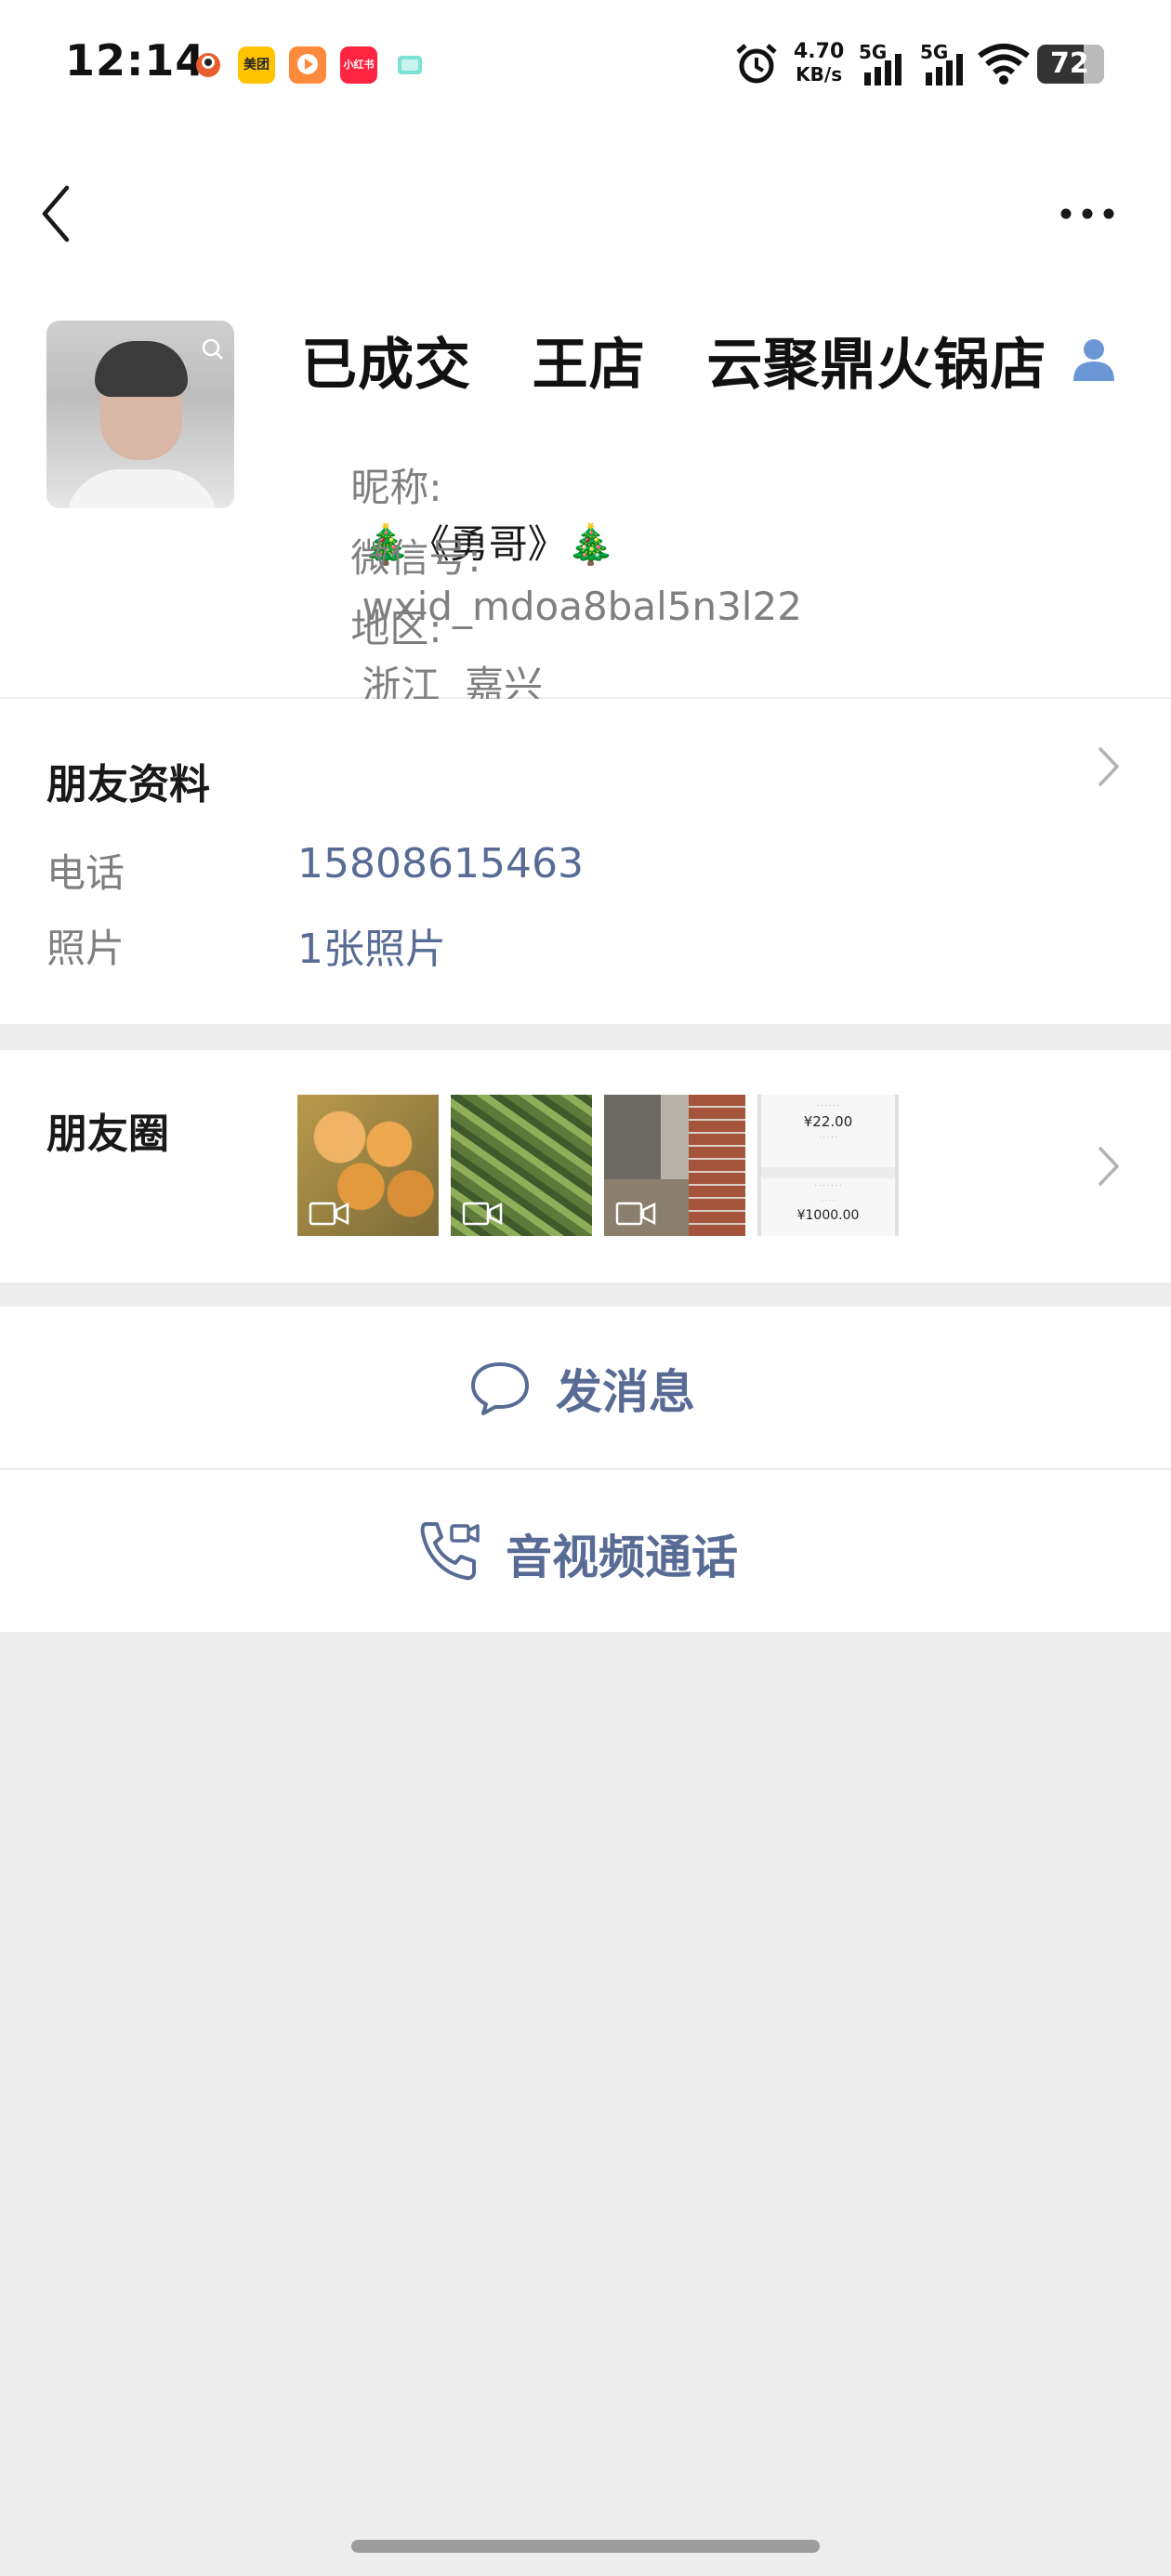 The width and height of the screenshot is (1171, 2576). Describe the element at coordinates (372, 945) in the screenshot. I see `photos-value: 1张照片` at that location.